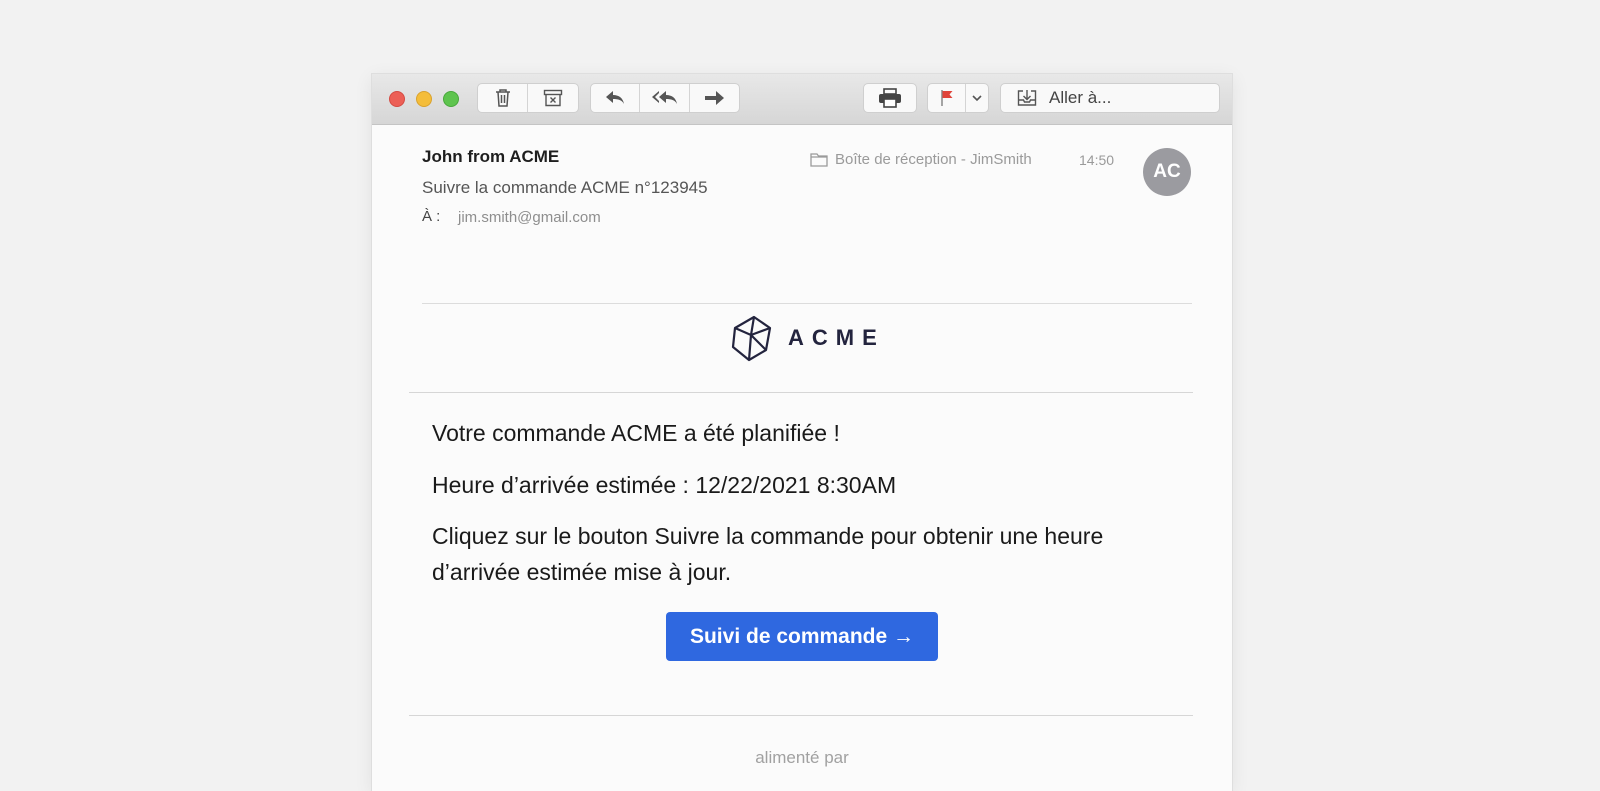 This screenshot has width=1600, height=791. Describe the element at coordinates (933, 159) in the screenshot. I see `mailbox-name: Boîte de réception - JimSmith` at that location.